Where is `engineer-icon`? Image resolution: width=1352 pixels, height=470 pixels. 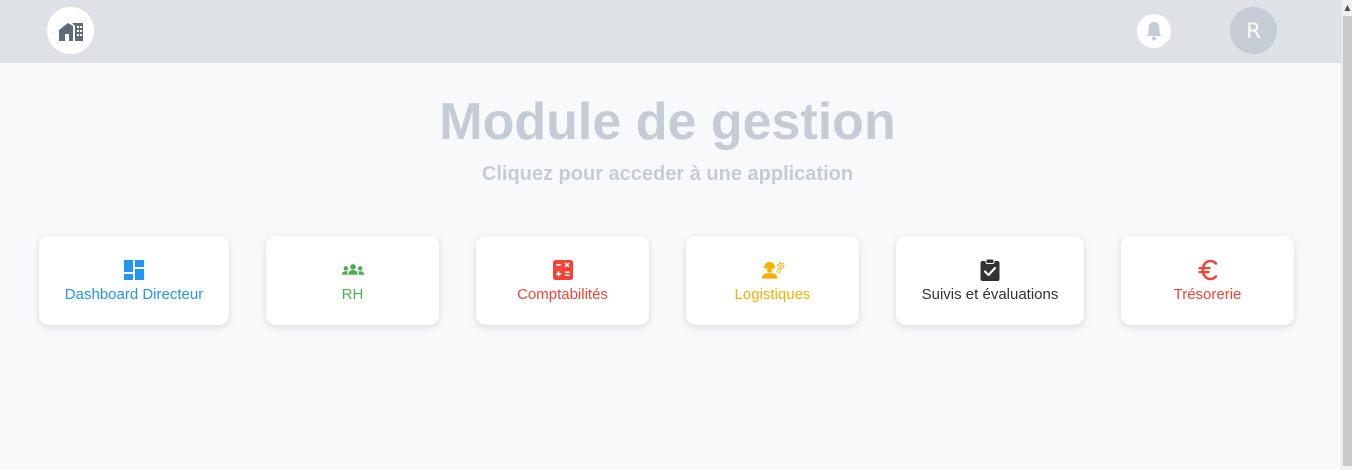
engineer-icon is located at coordinates (773, 270).